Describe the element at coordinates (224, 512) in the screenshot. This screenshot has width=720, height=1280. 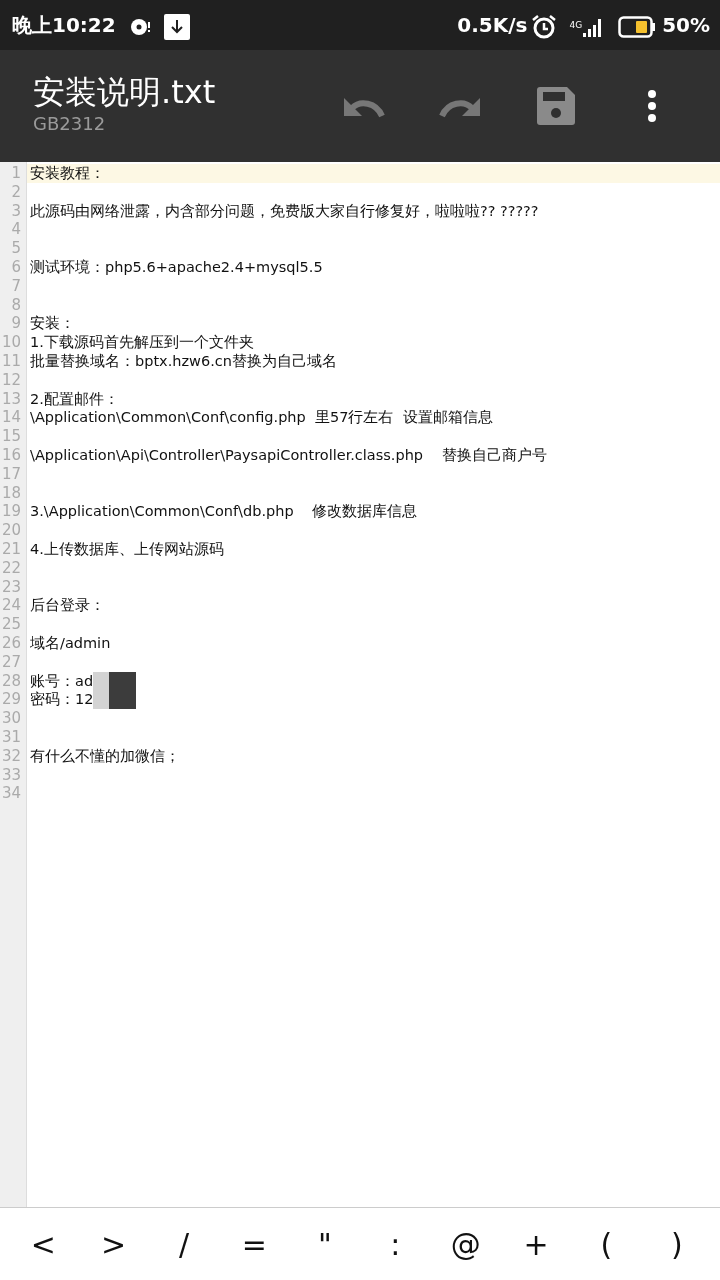
I see `text-line: 3.\Application\Common\Conf\db.php 修改数据库信息` at that location.